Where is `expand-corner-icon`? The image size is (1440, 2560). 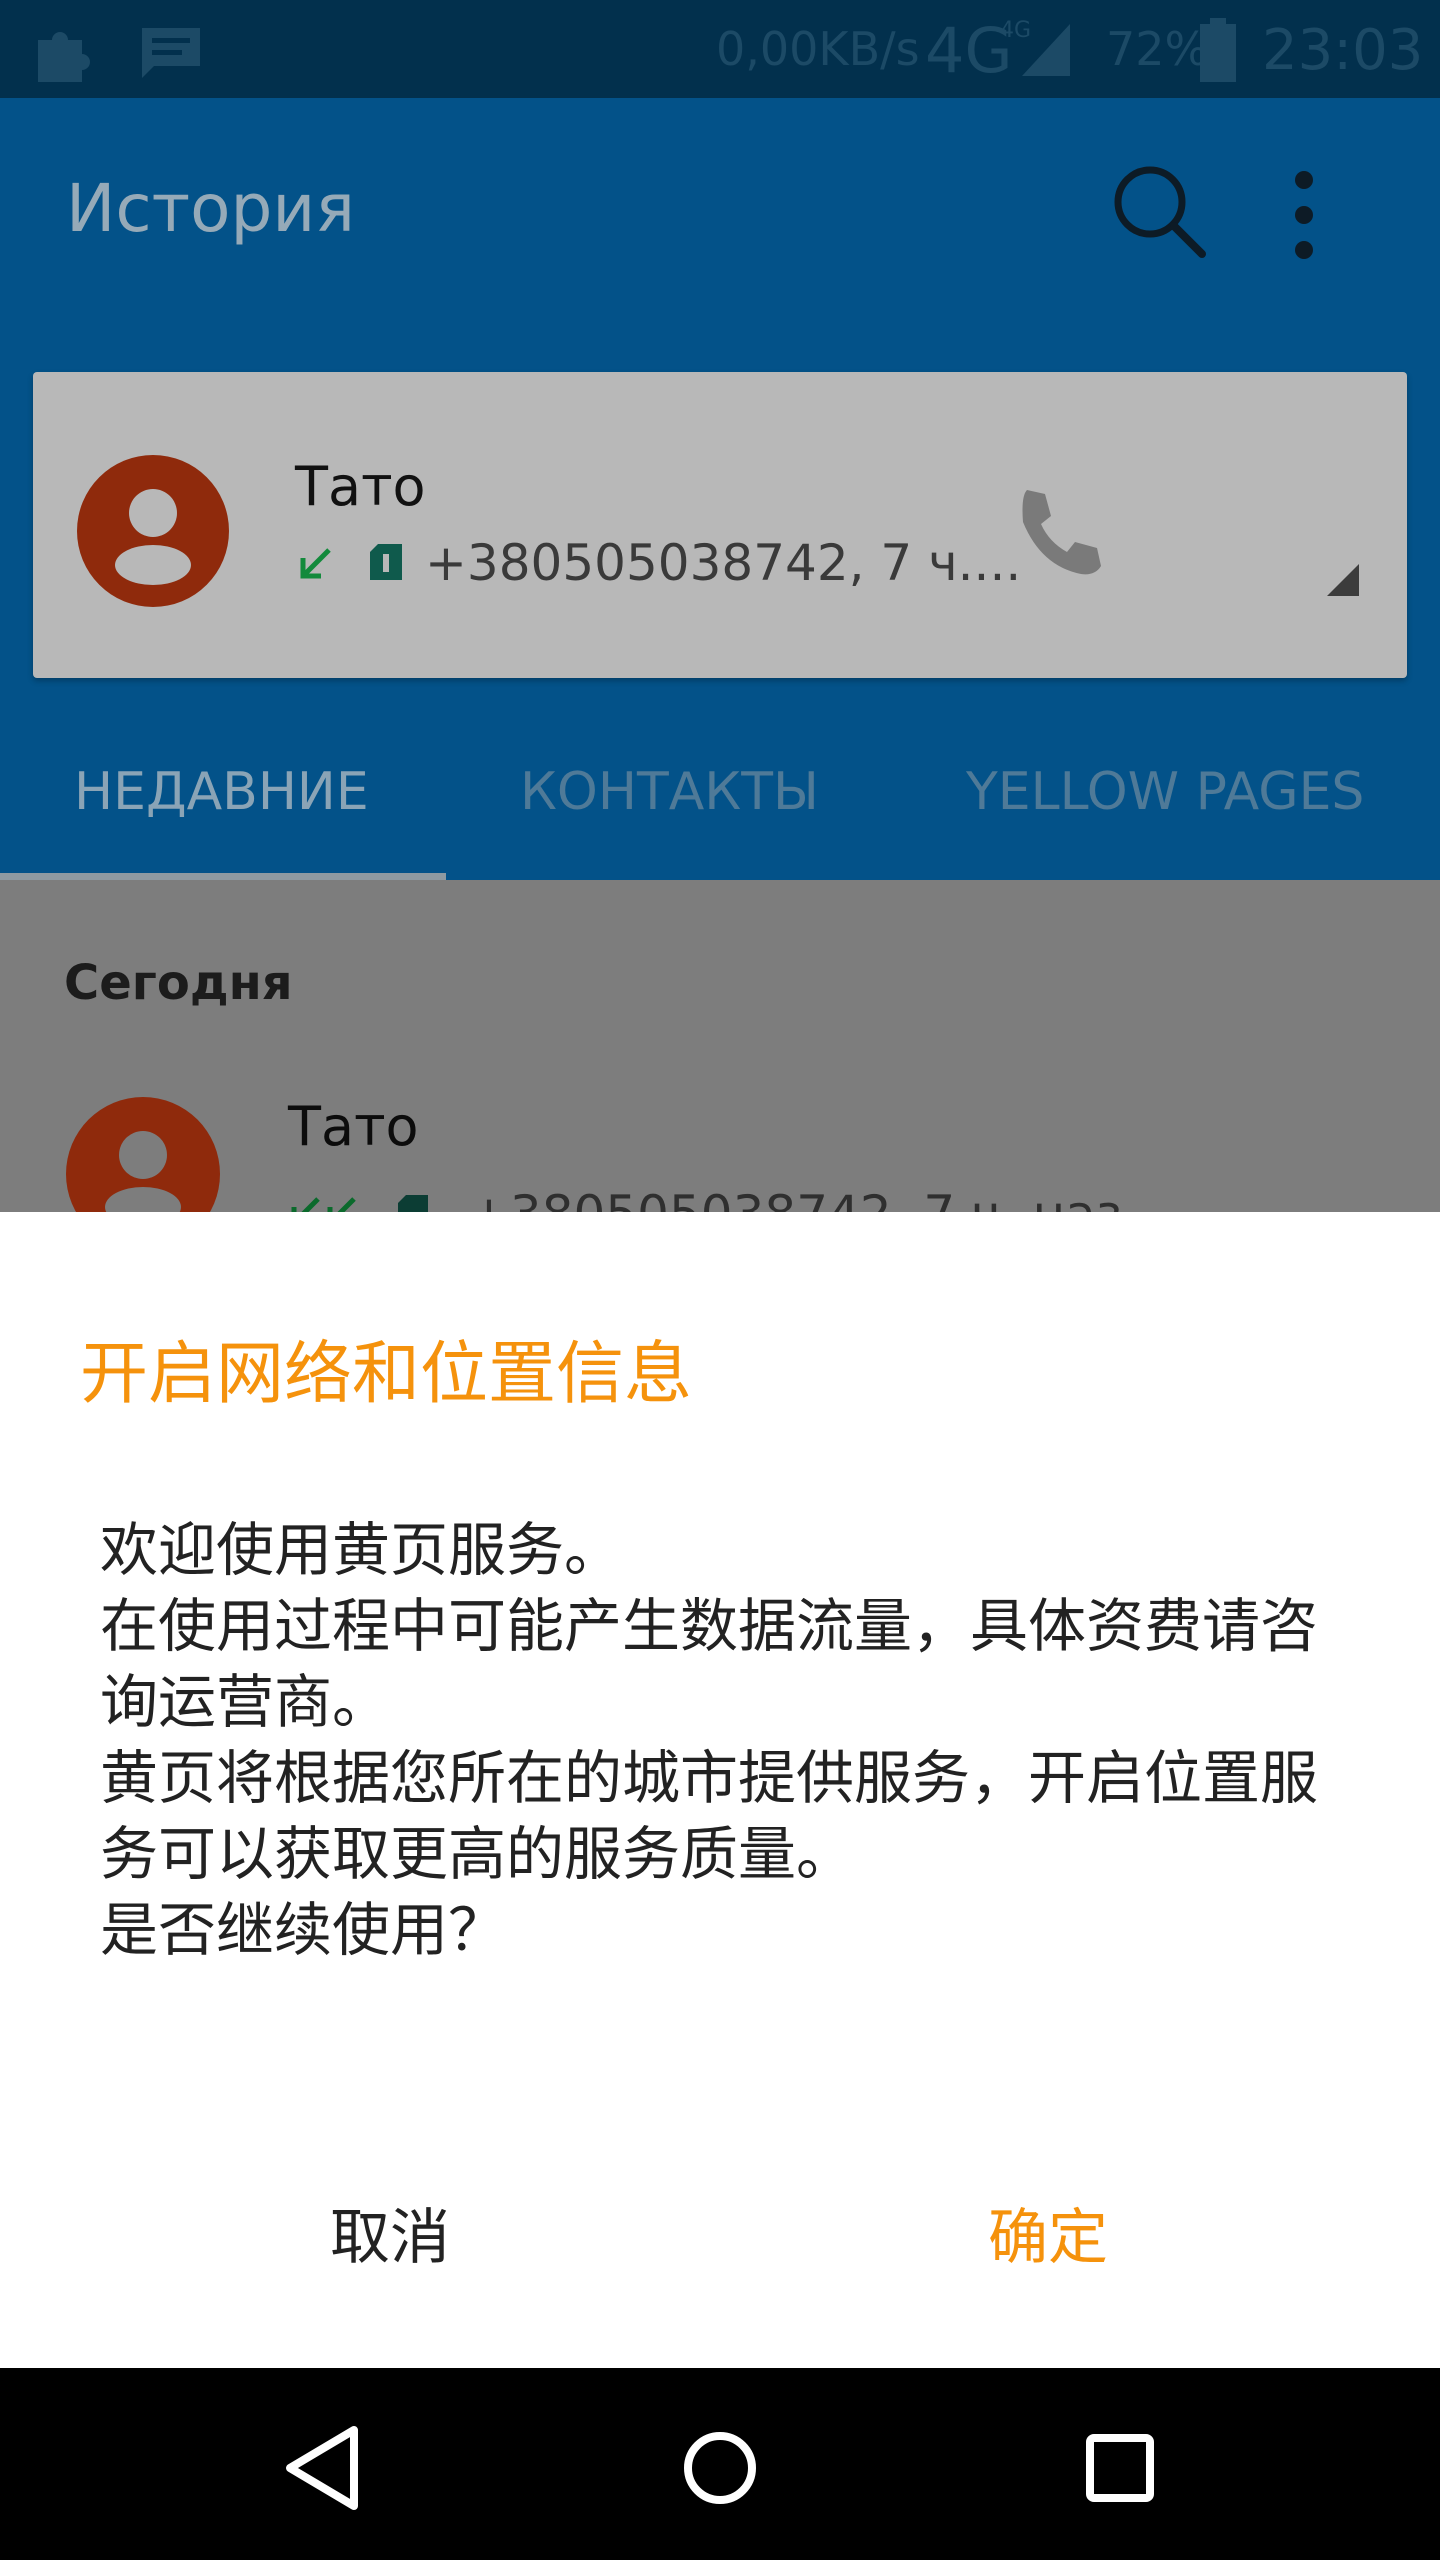 expand-corner-icon is located at coordinates (1343, 580).